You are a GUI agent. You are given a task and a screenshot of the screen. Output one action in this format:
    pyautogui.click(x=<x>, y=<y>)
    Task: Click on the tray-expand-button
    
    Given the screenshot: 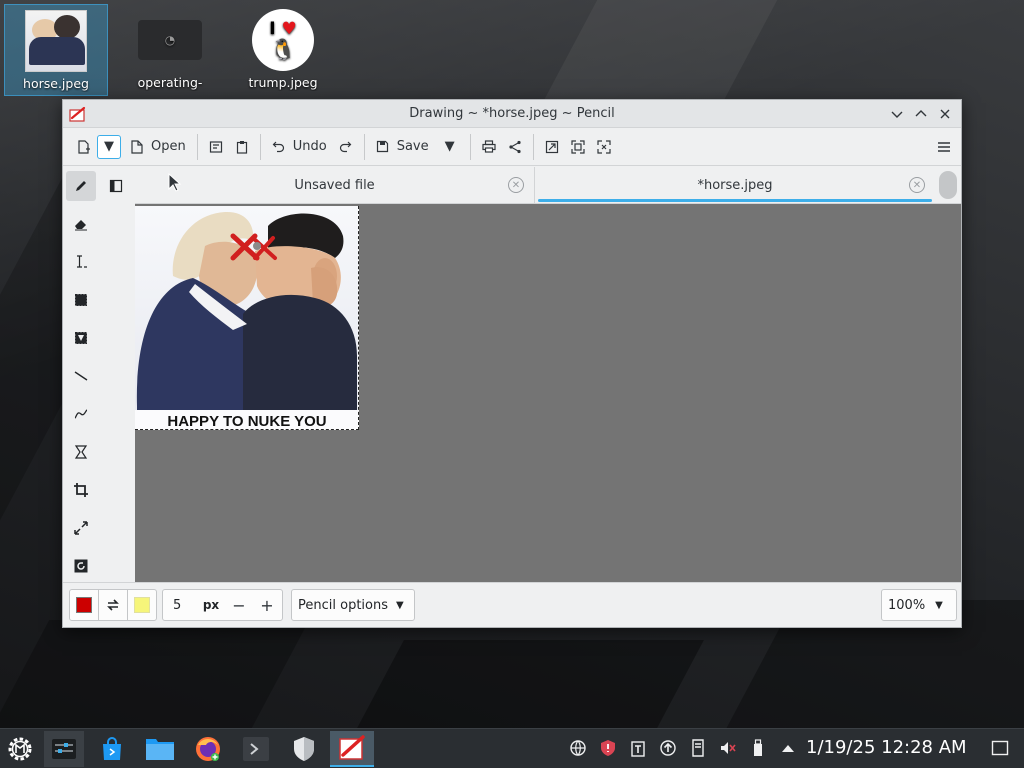 What is the action you would take?
    pyautogui.click(x=788, y=748)
    